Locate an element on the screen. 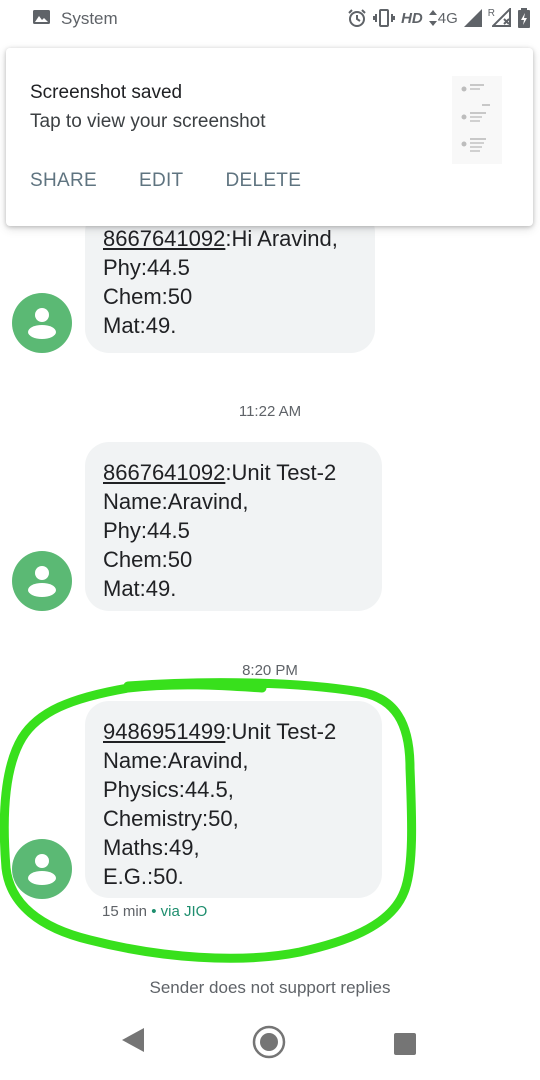 The image size is (540, 1080). network-type: 4G is located at coordinates (447, 18).